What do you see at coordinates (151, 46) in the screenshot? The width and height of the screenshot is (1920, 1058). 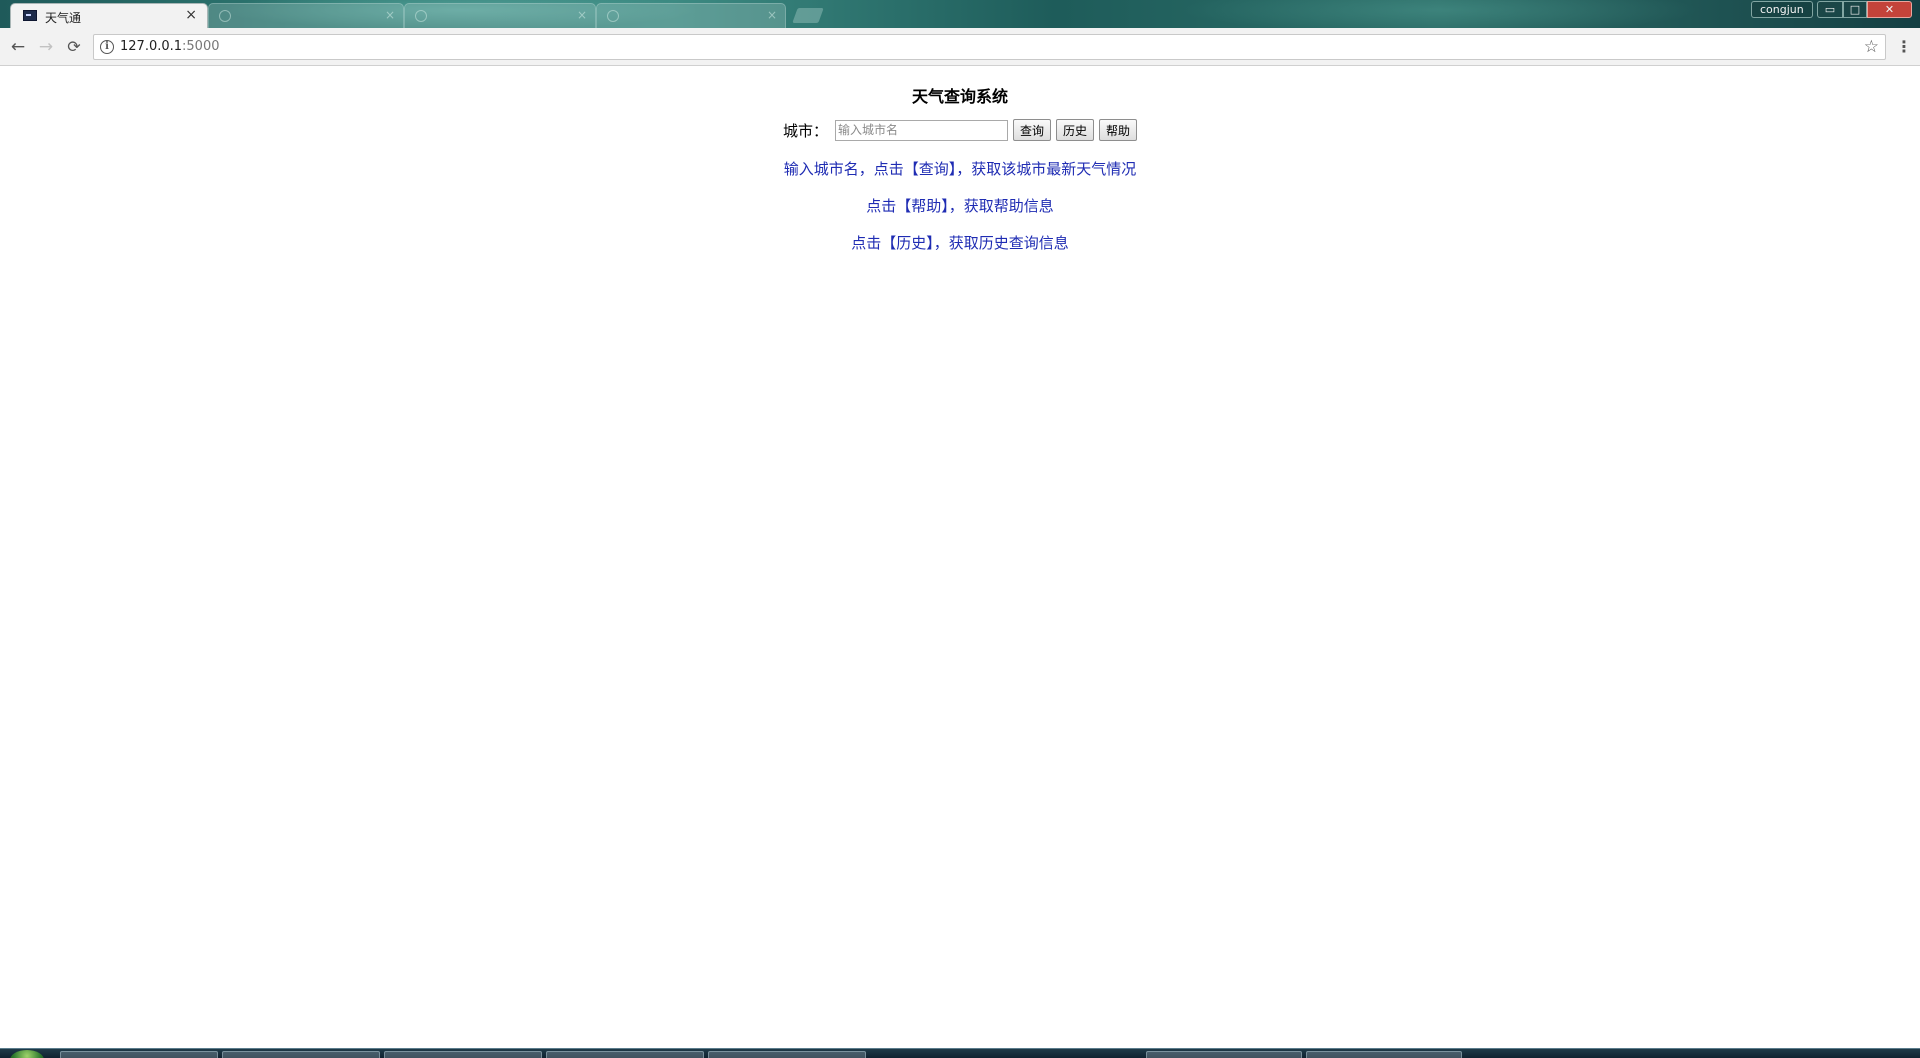 I see `url-host: 127.0.0.1` at bounding box center [151, 46].